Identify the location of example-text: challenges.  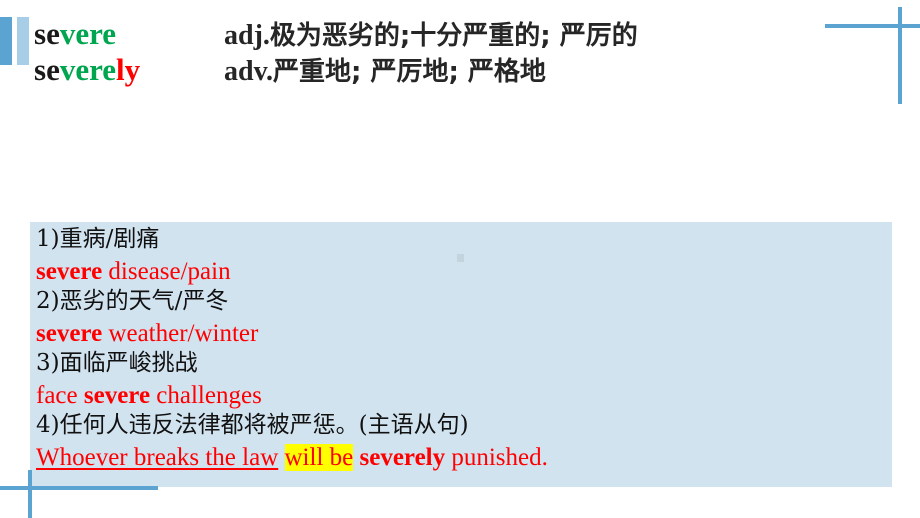
(206, 395).